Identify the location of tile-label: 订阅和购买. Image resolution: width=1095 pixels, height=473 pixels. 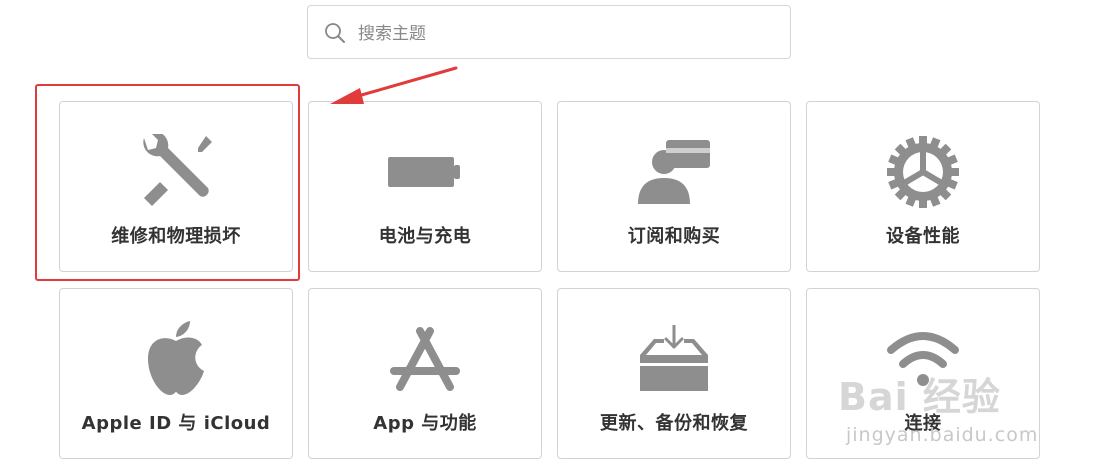
(674, 236).